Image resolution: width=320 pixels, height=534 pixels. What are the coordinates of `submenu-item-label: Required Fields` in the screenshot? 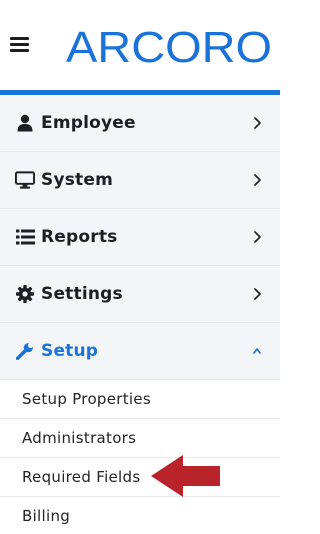 It's located at (81, 477).